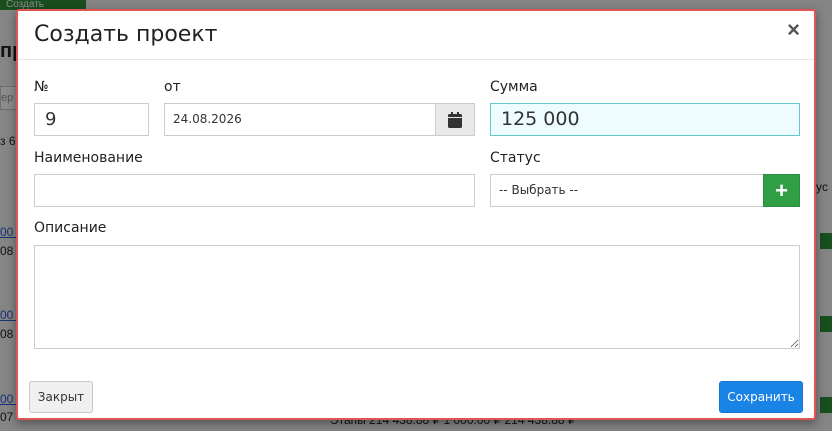 This screenshot has width=832, height=431. I want to click on close-button: Закрыт, so click(61, 397).